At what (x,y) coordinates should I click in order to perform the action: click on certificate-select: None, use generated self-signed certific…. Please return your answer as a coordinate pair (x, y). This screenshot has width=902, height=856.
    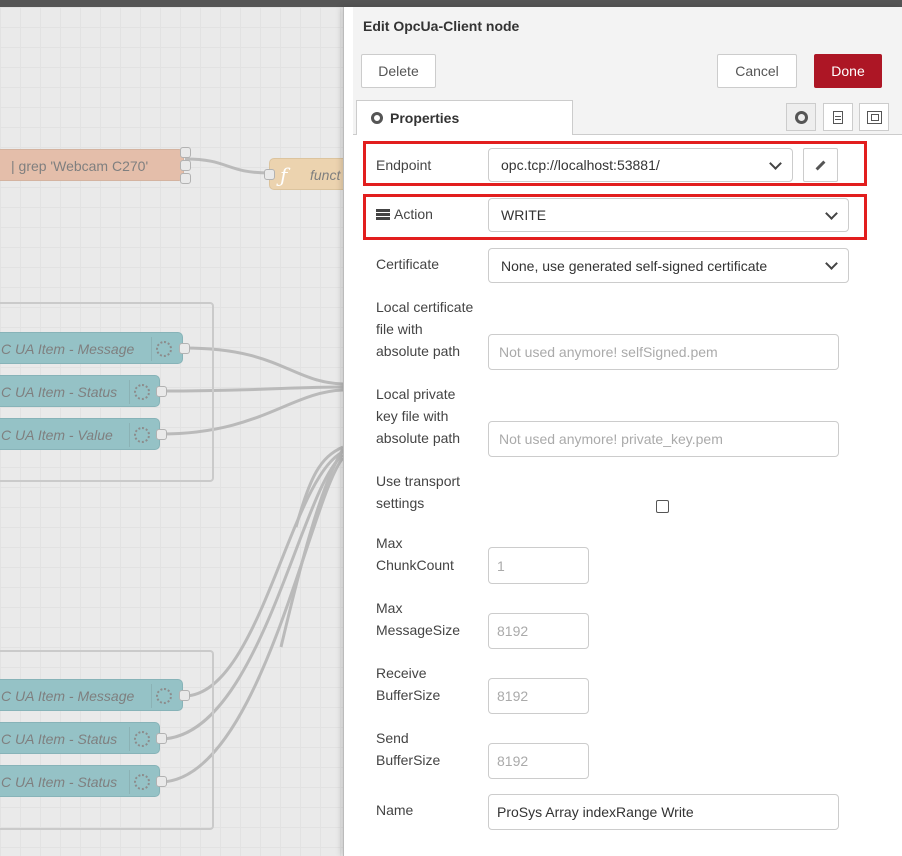
    Looking at the image, I should click on (668, 265).